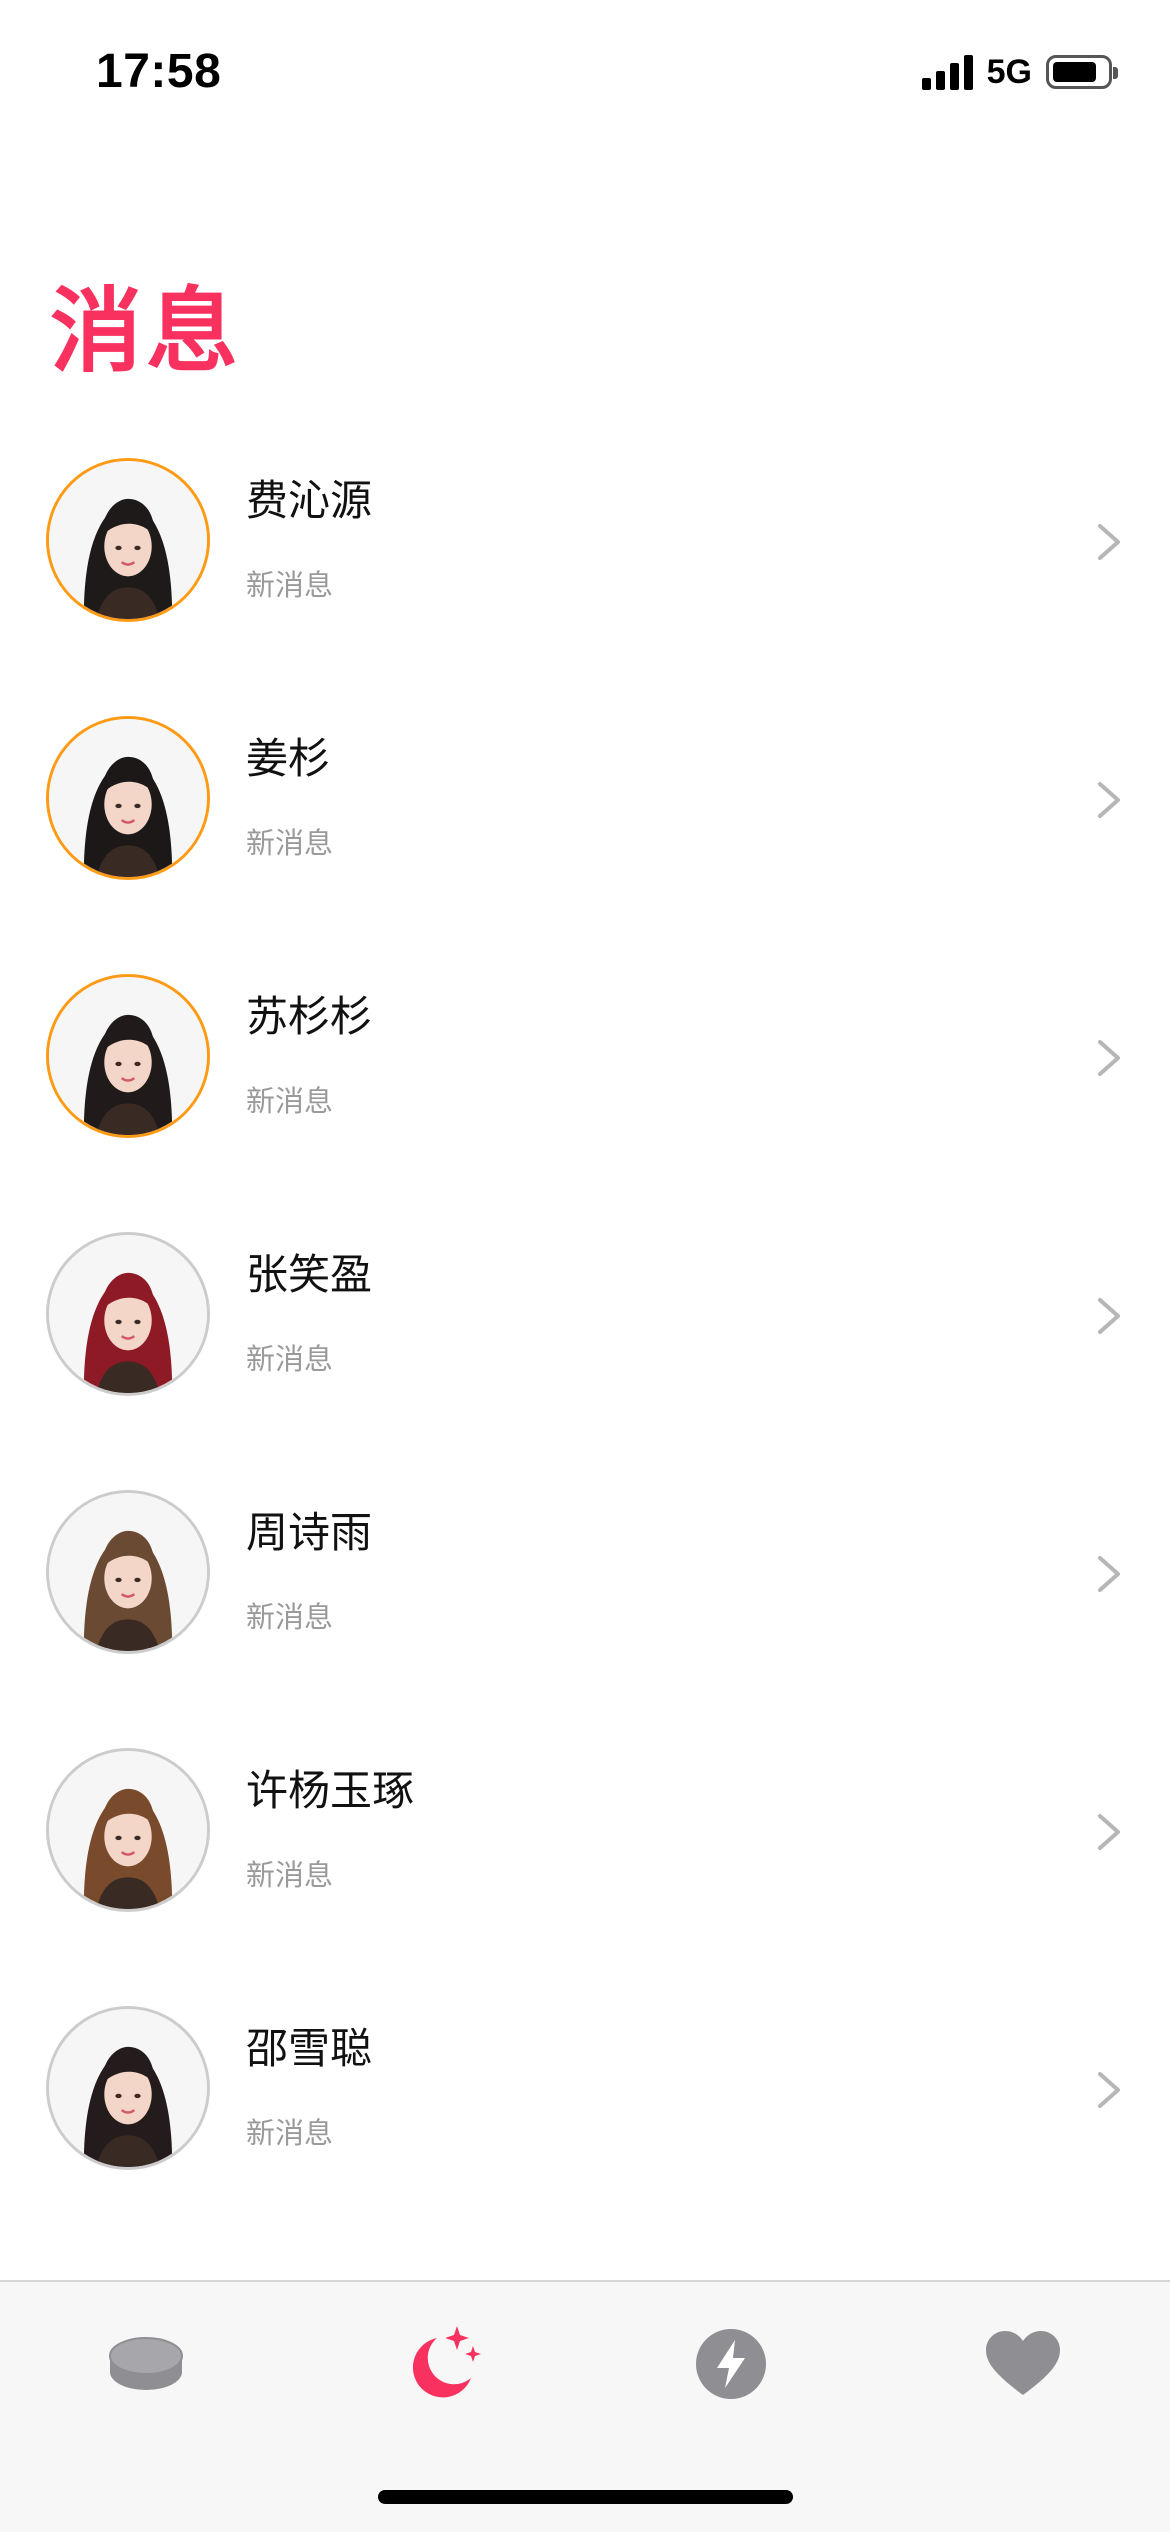 Image resolution: width=1170 pixels, height=2532 pixels. What do you see at coordinates (159, 71) in the screenshot?
I see `status-time: 17:58` at bounding box center [159, 71].